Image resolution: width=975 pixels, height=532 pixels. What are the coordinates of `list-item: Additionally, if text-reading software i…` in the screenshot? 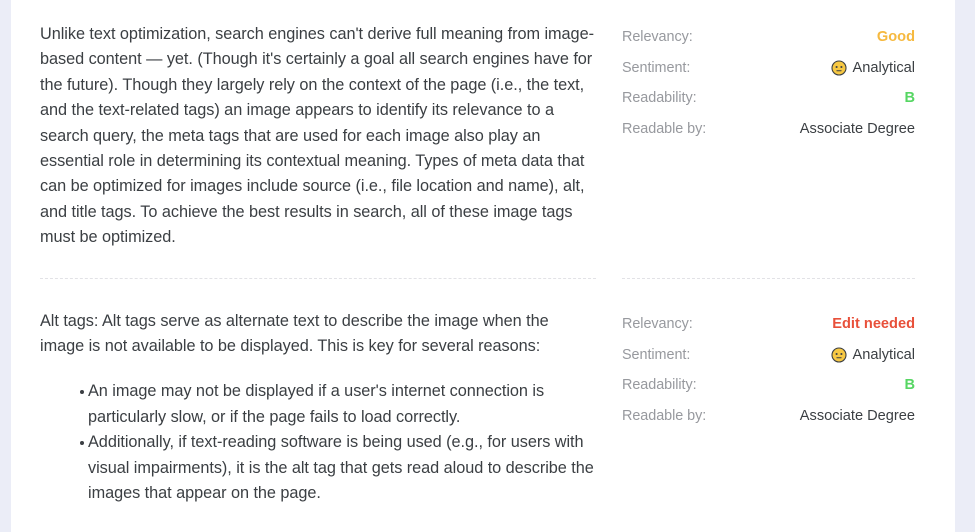 It's located at (318, 468).